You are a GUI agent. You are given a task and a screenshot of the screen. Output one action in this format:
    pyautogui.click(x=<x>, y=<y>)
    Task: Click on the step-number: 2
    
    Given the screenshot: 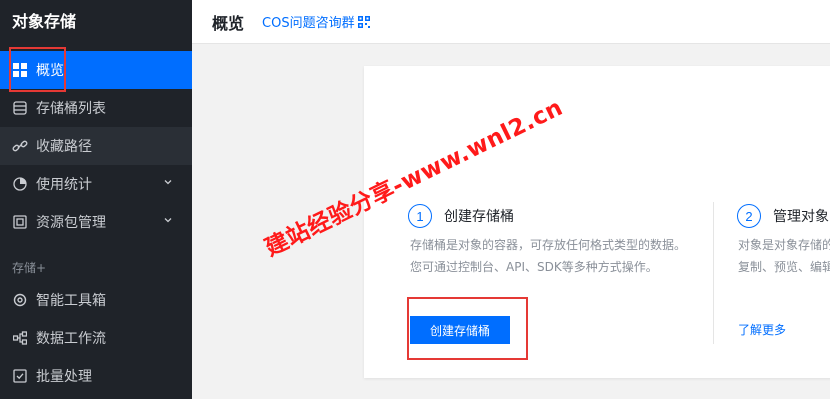 What is the action you would take?
    pyautogui.click(x=749, y=216)
    